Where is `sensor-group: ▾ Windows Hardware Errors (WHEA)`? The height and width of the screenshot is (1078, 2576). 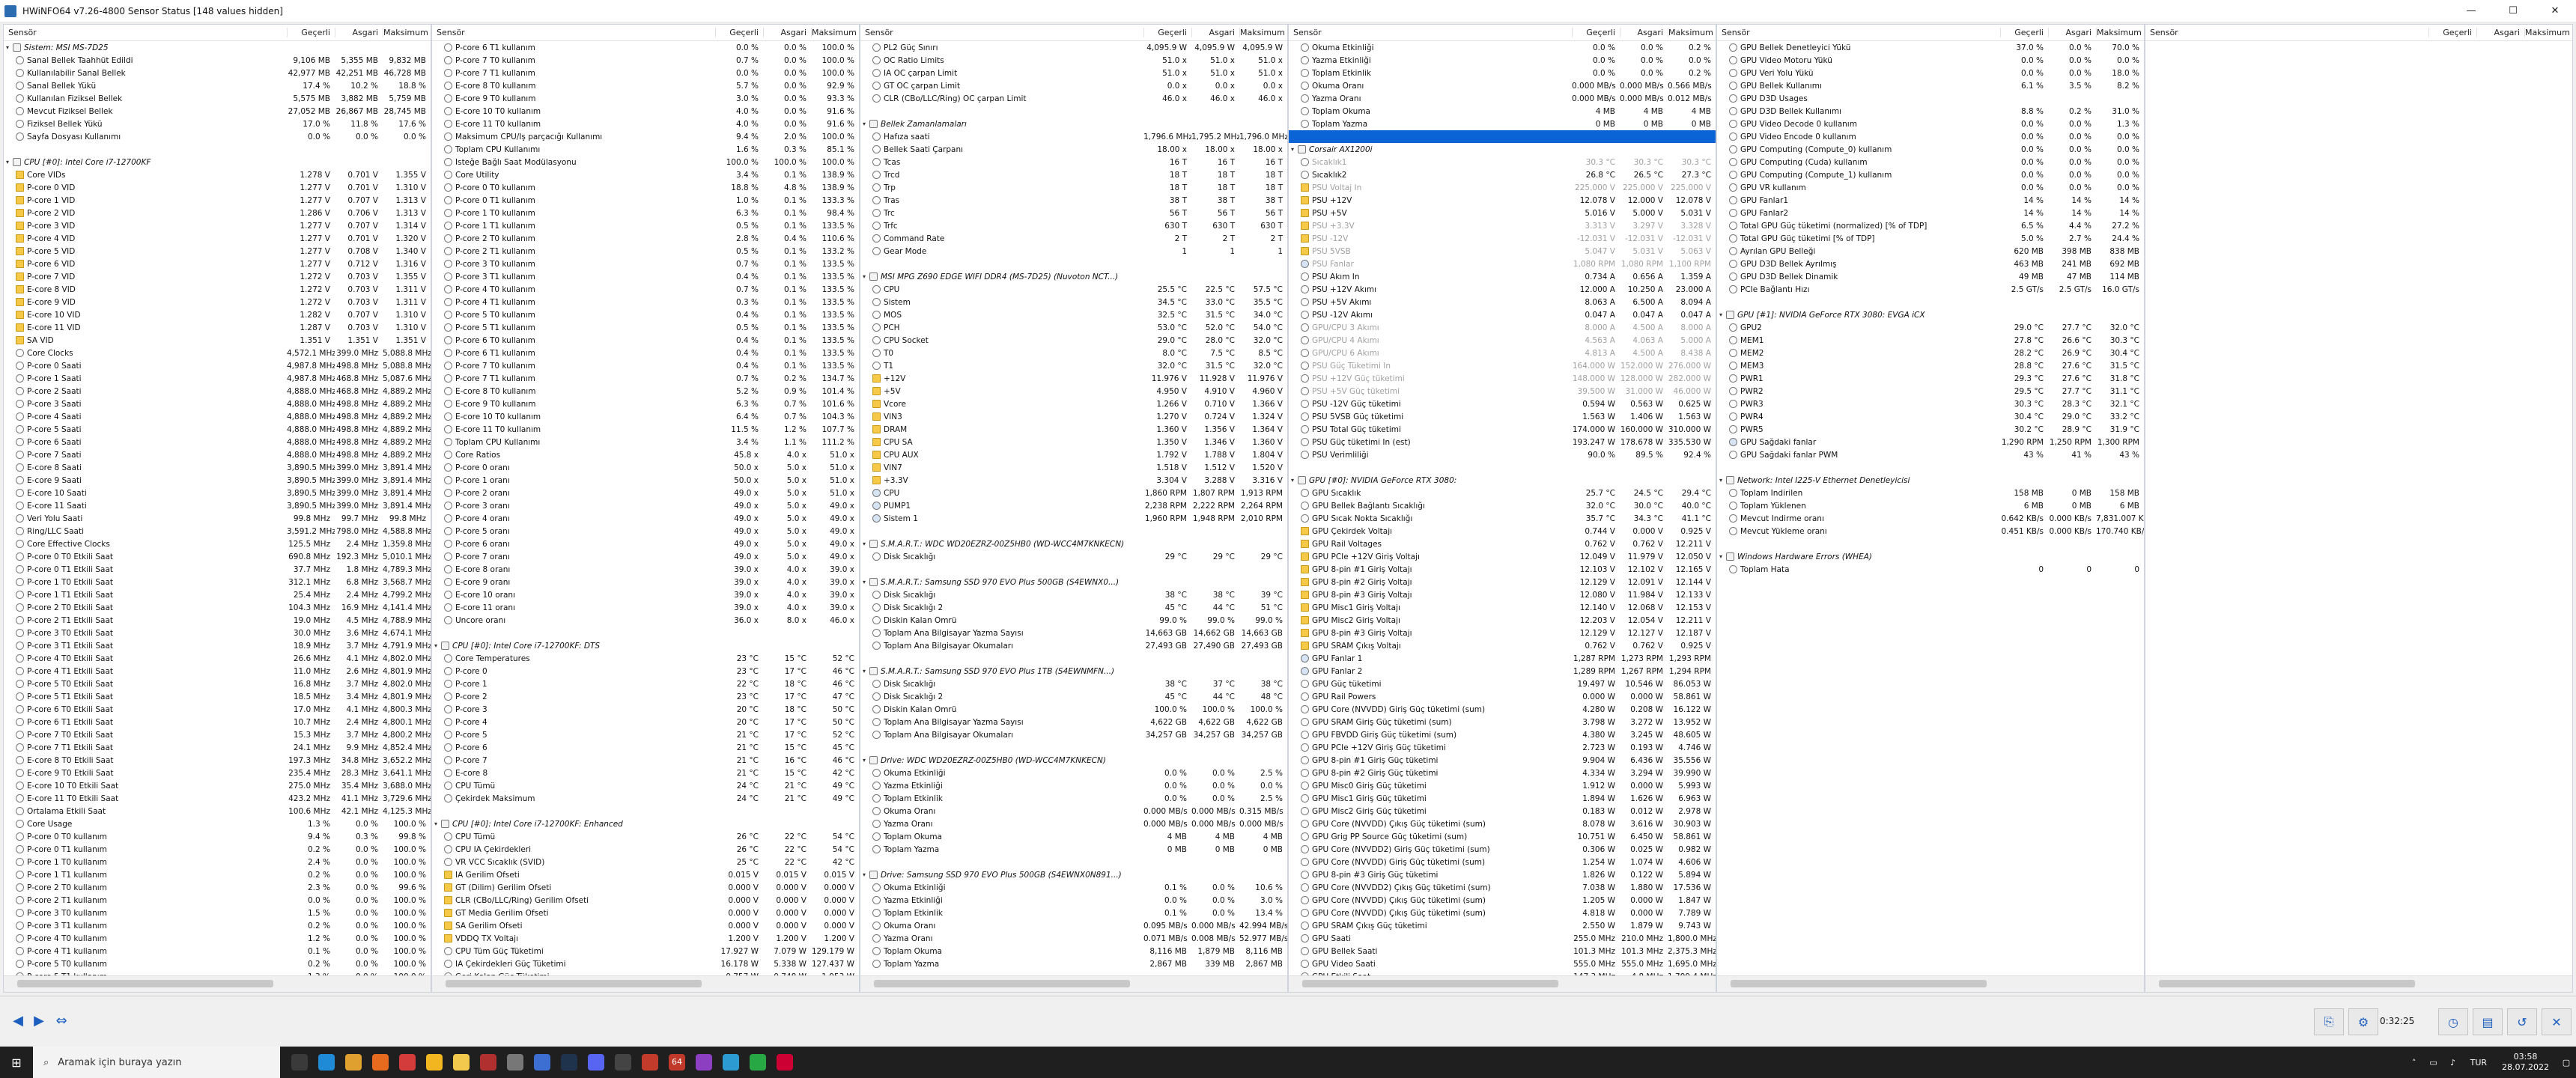 sensor-group: ▾ Windows Hardware Errors (WHEA) is located at coordinates (1930, 556).